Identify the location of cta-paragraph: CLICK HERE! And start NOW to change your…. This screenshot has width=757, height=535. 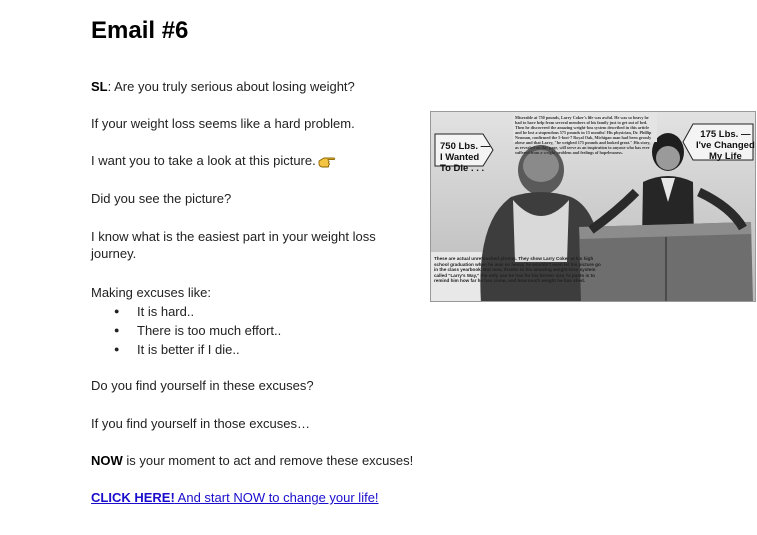
(235, 497).